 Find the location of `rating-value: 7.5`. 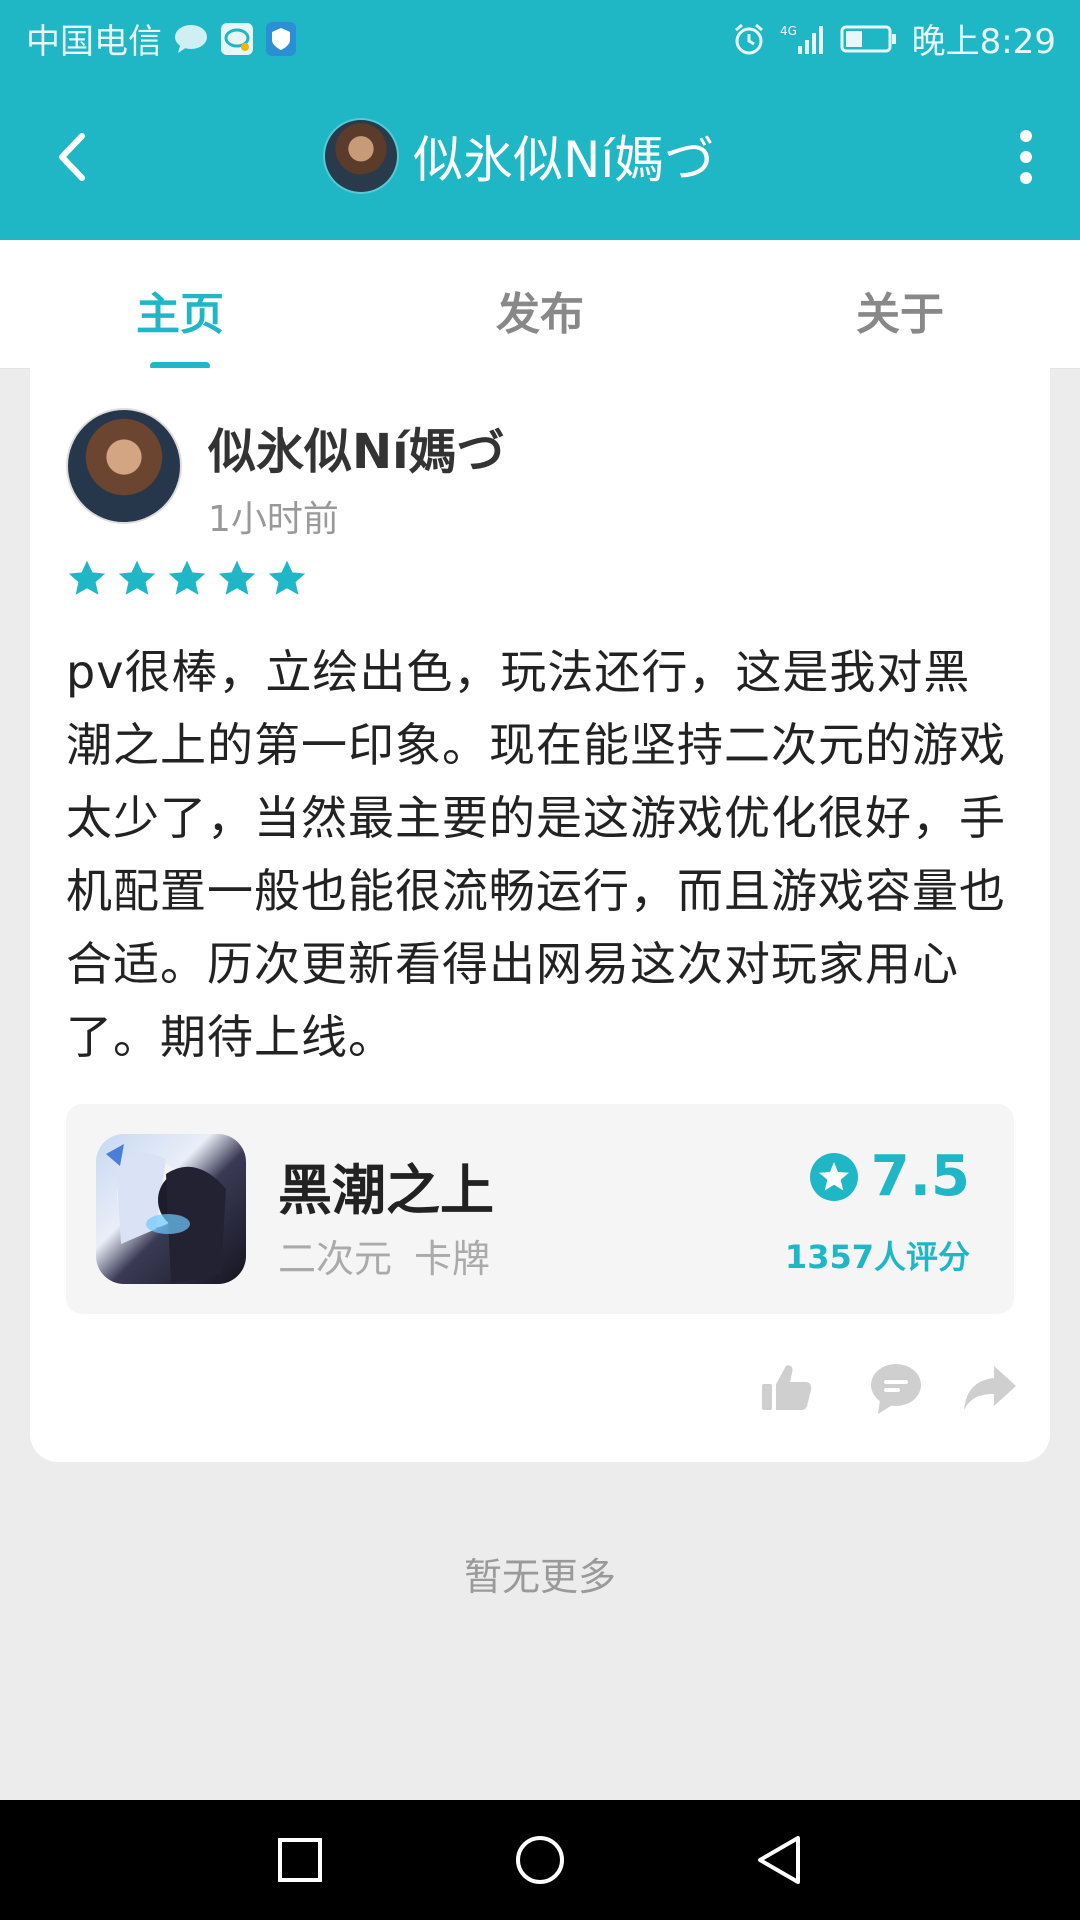

rating-value: 7.5 is located at coordinates (920, 1176).